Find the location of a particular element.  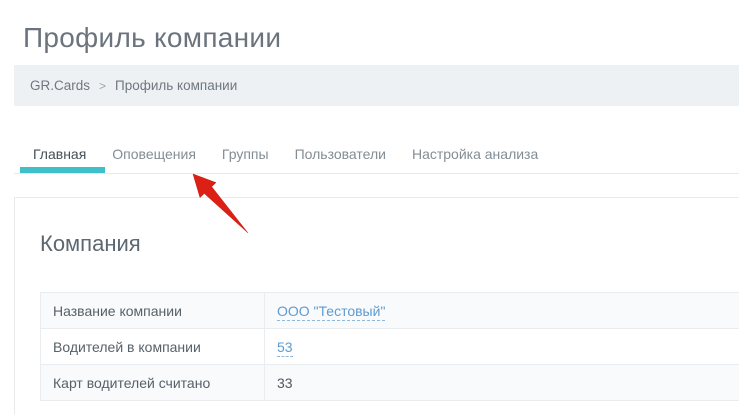

row-value-cell: 33 is located at coordinates (501, 382).